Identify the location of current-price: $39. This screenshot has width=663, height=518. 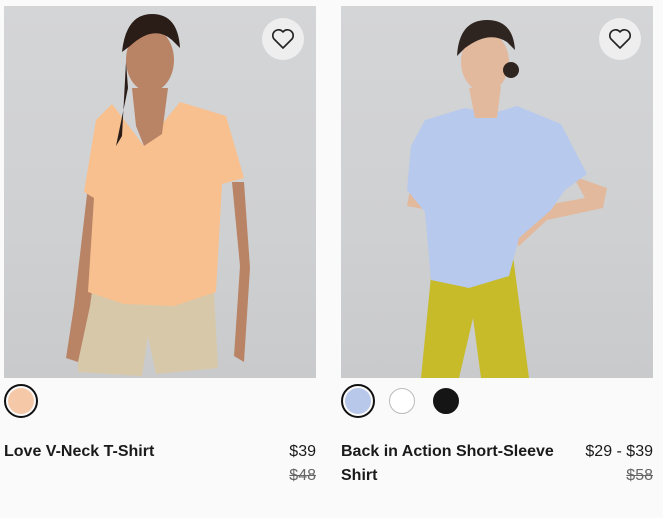
(302, 451).